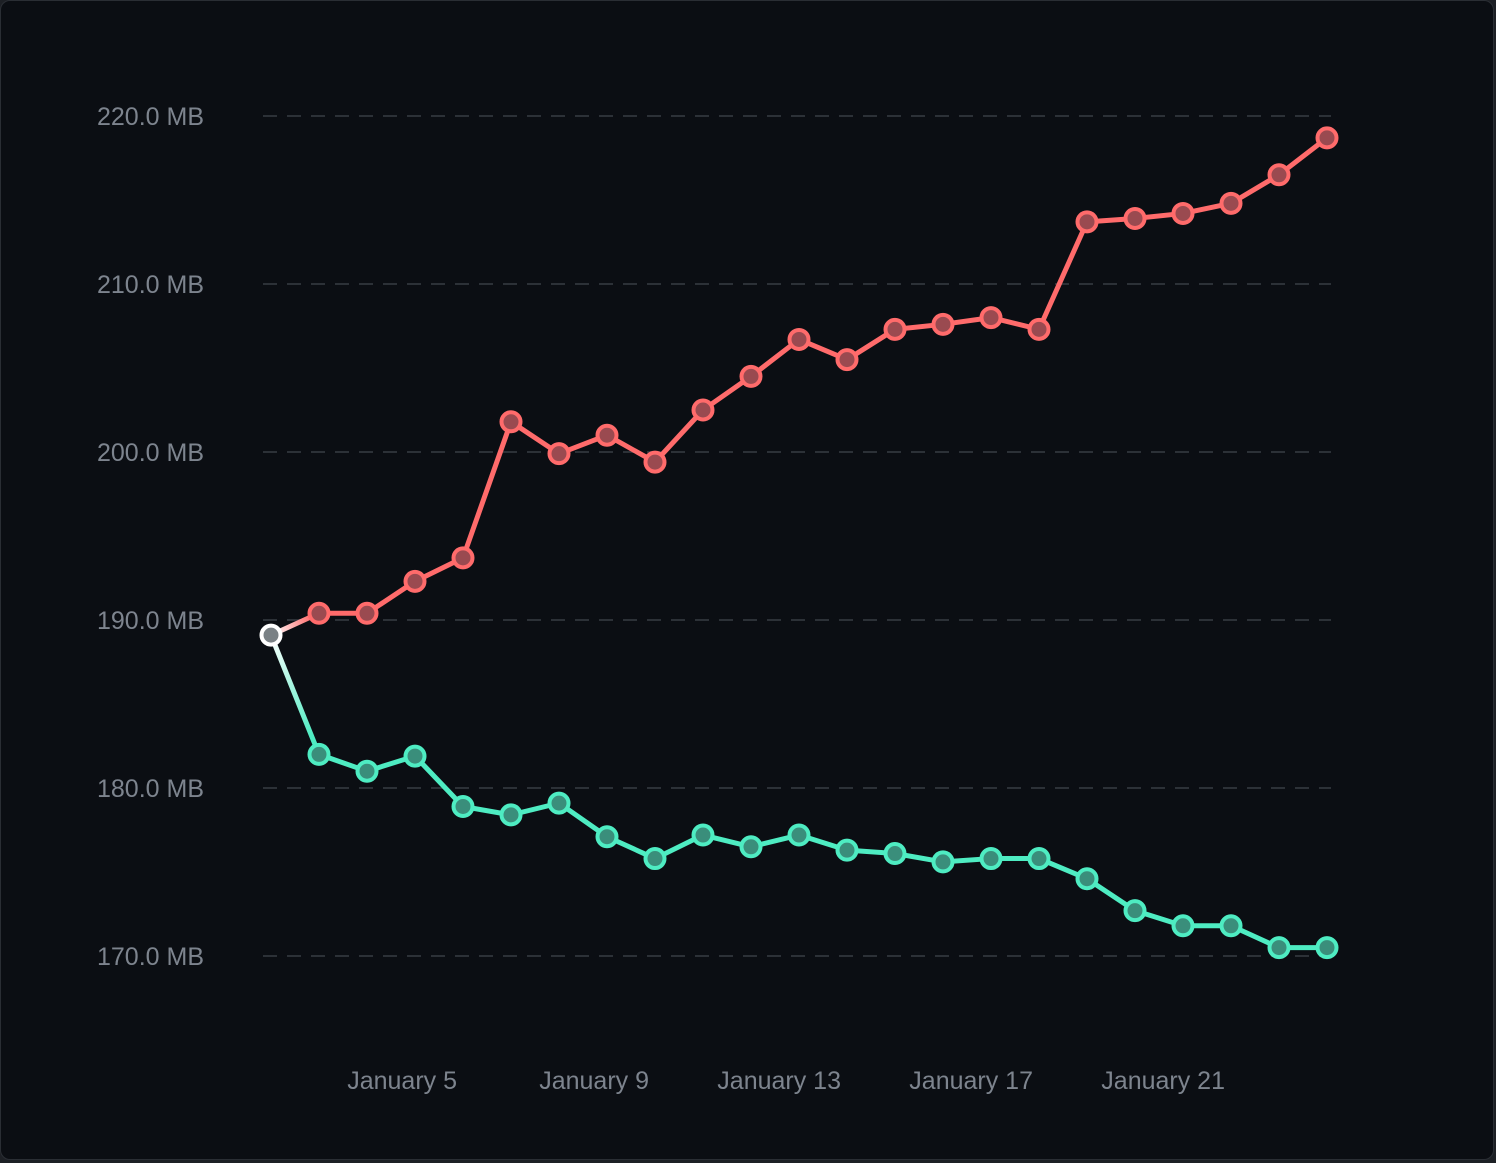 Image resolution: width=1496 pixels, height=1163 pixels. Describe the element at coordinates (971, 1081) in the screenshot. I see `x-tick-label: January 17` at that location.